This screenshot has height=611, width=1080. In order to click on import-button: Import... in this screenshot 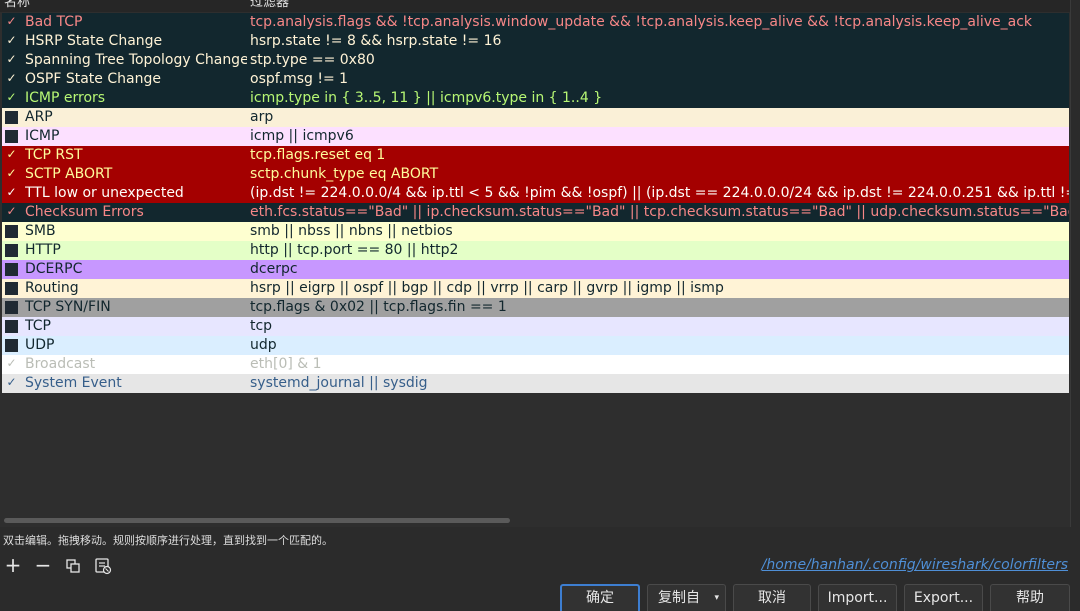, I will do `click(857, 597)`.